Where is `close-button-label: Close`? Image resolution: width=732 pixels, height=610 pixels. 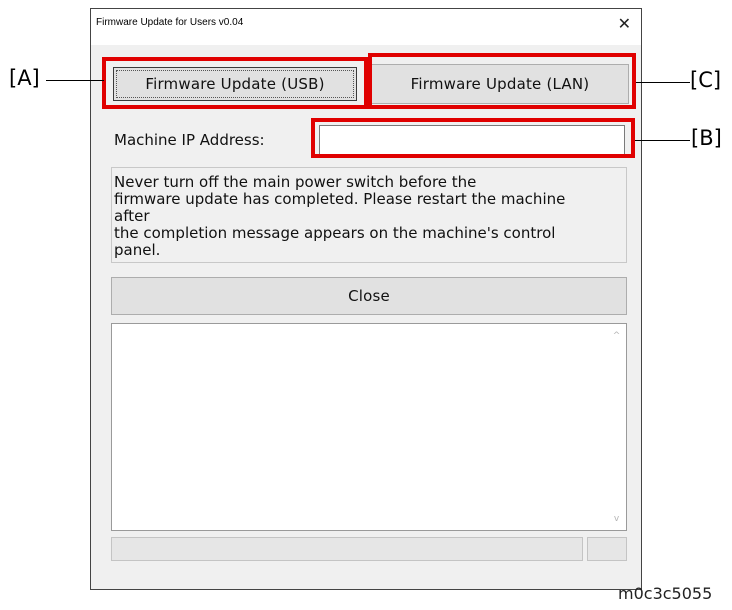 close-button-label: Close is located at coordinates (369, 296).